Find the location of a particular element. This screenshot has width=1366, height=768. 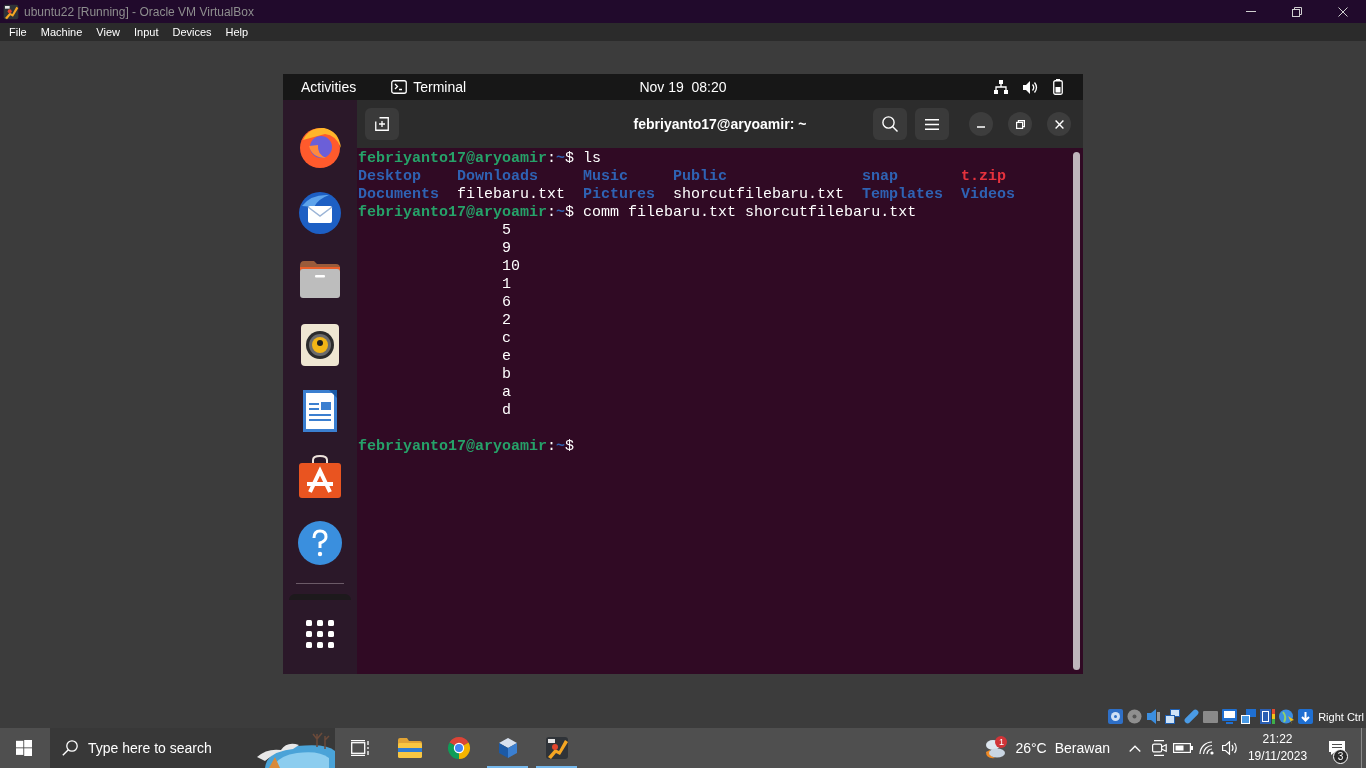

folder-name: Public is located at coordinates (700, 177).